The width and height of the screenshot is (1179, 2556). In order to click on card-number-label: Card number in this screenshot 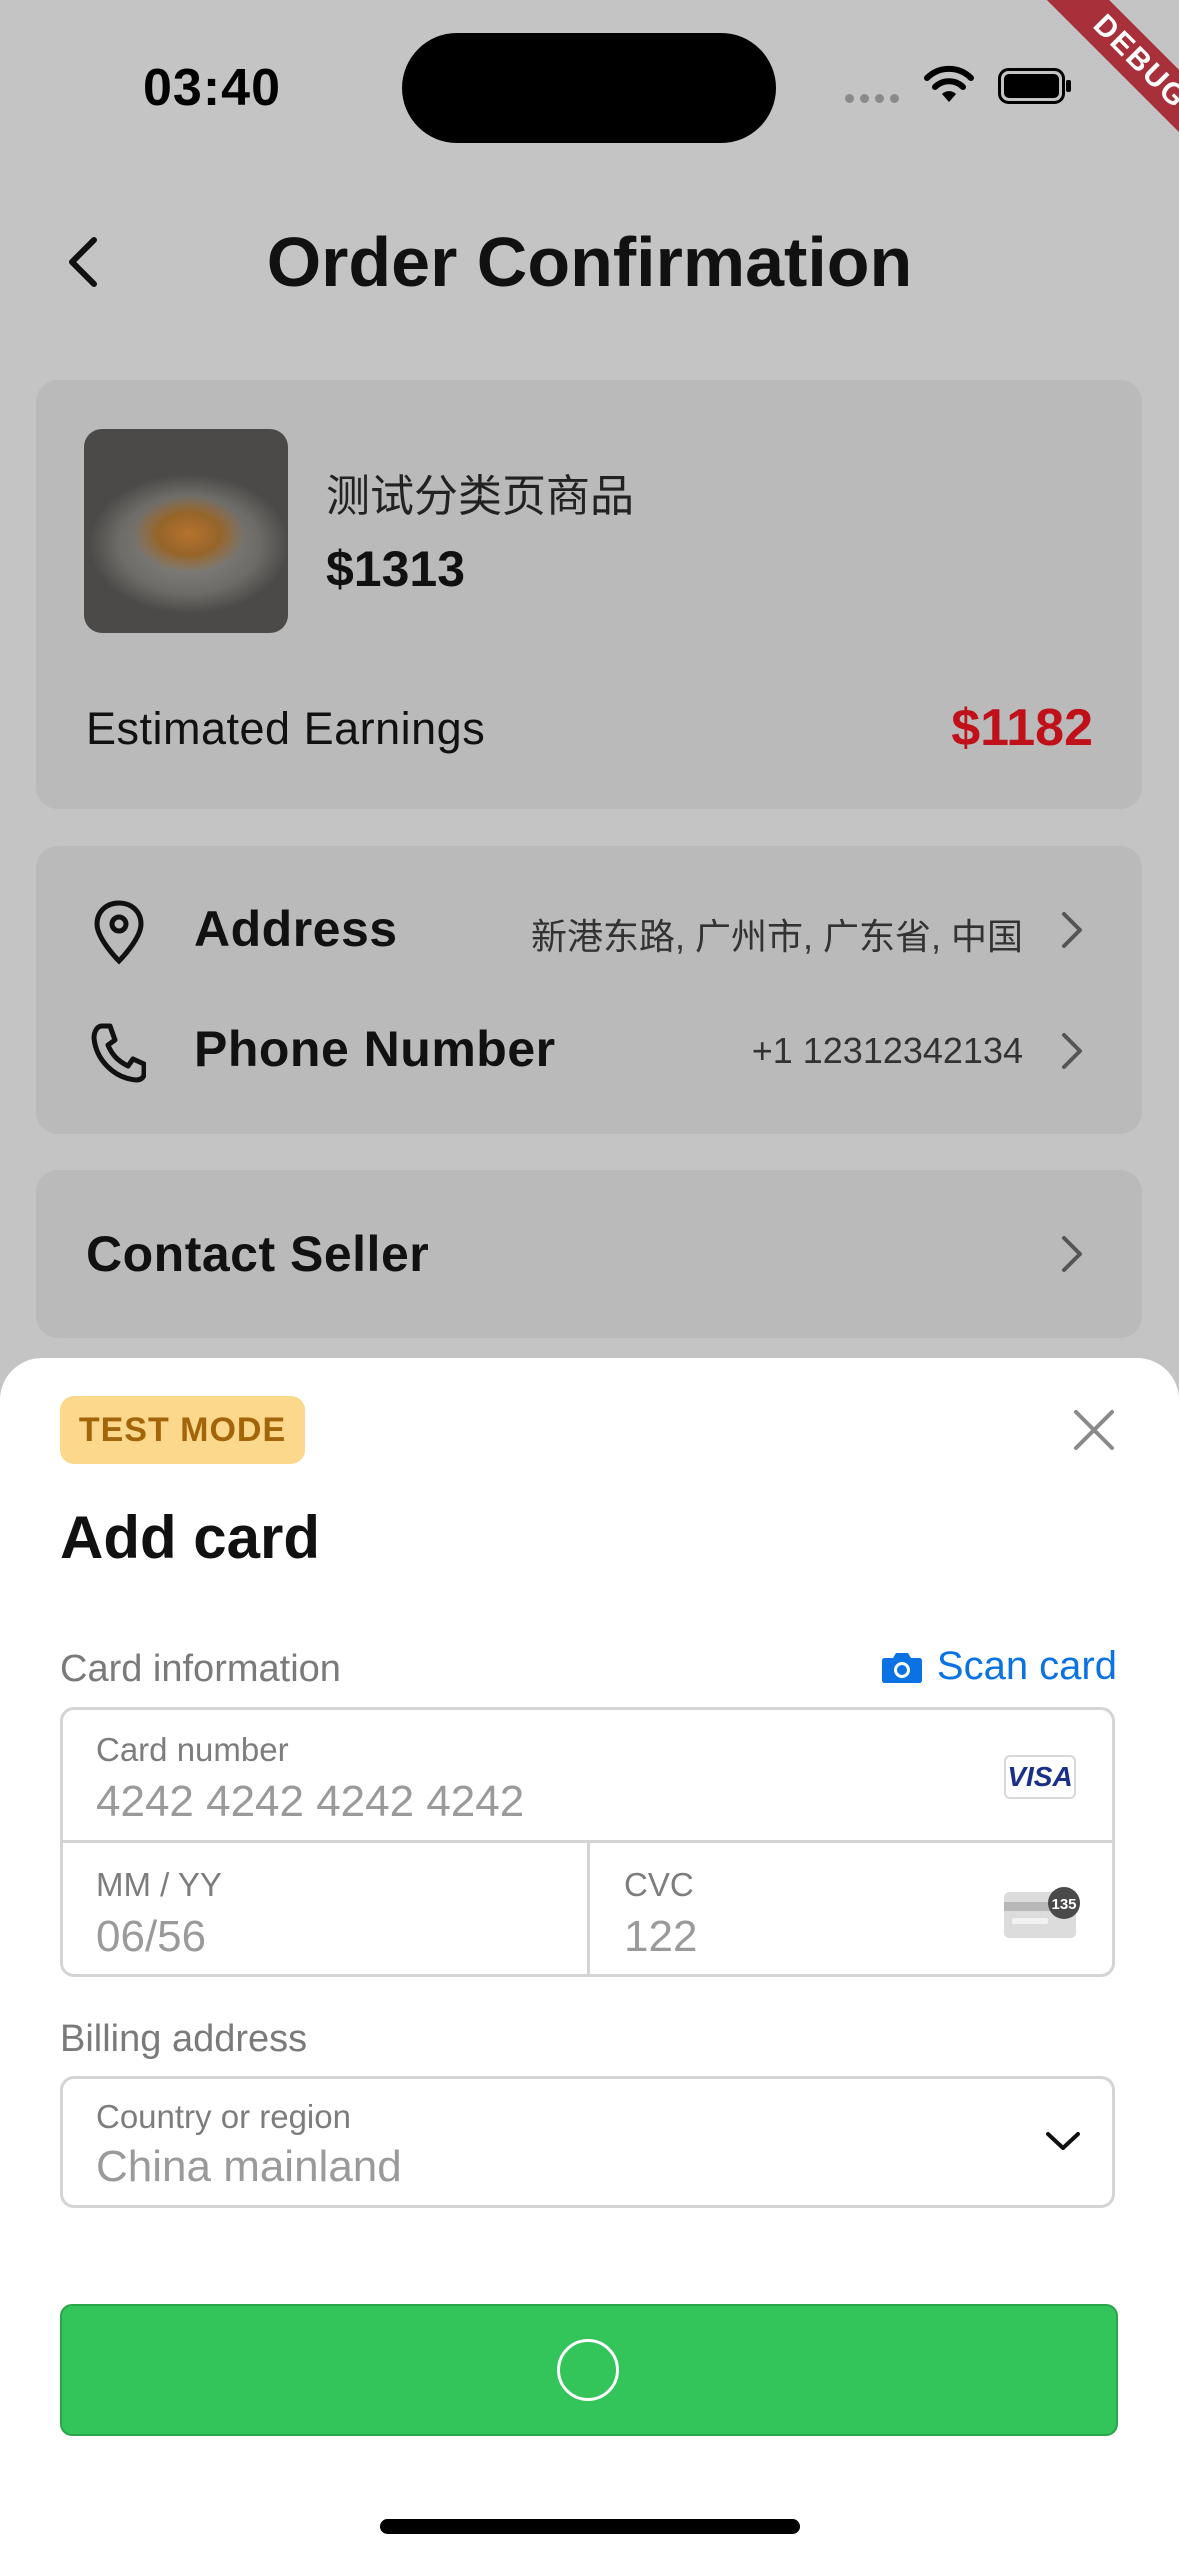, I will do `click(192, 1749)`.